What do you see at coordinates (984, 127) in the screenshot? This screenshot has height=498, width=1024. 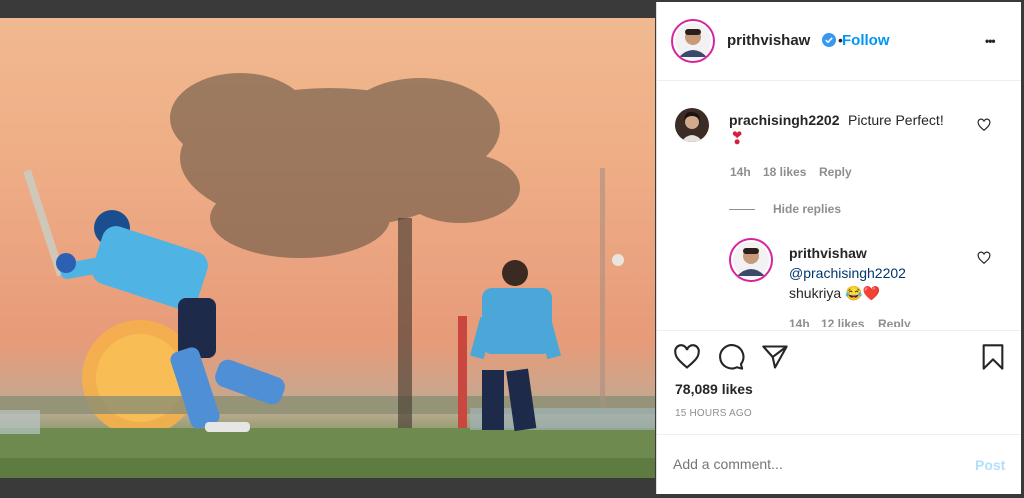 I see `comment-like-heart-icon` at bounding box center [984, 127].